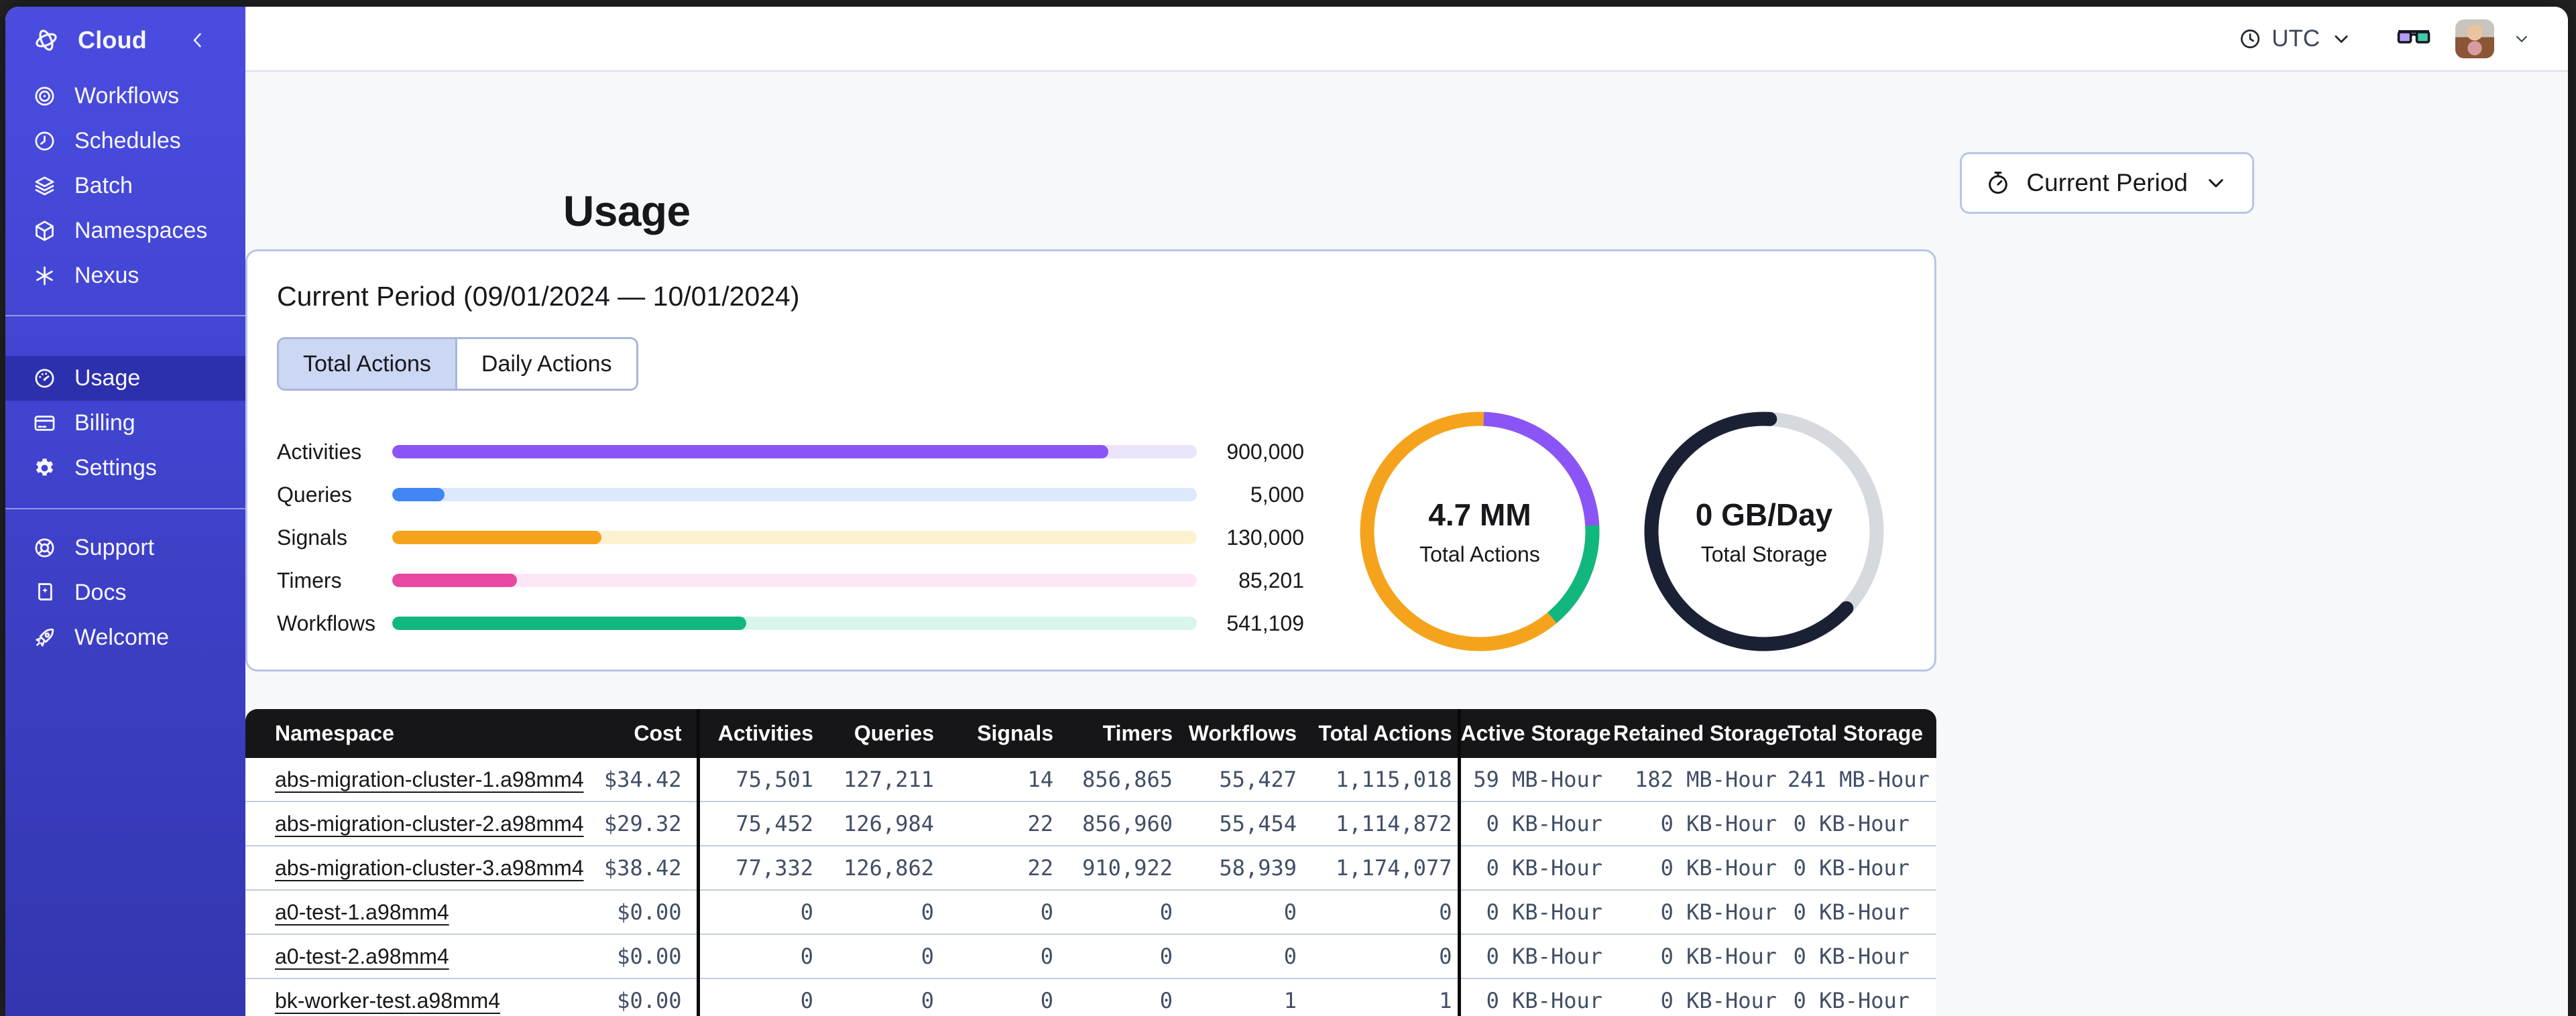 The width and height of the screenshot is (2576, 1016). What do you see at coordinates (1859, 779) in the screenshot?
I see `table-cell: 241 MB-Hour` at bounding box center [1859, 779].